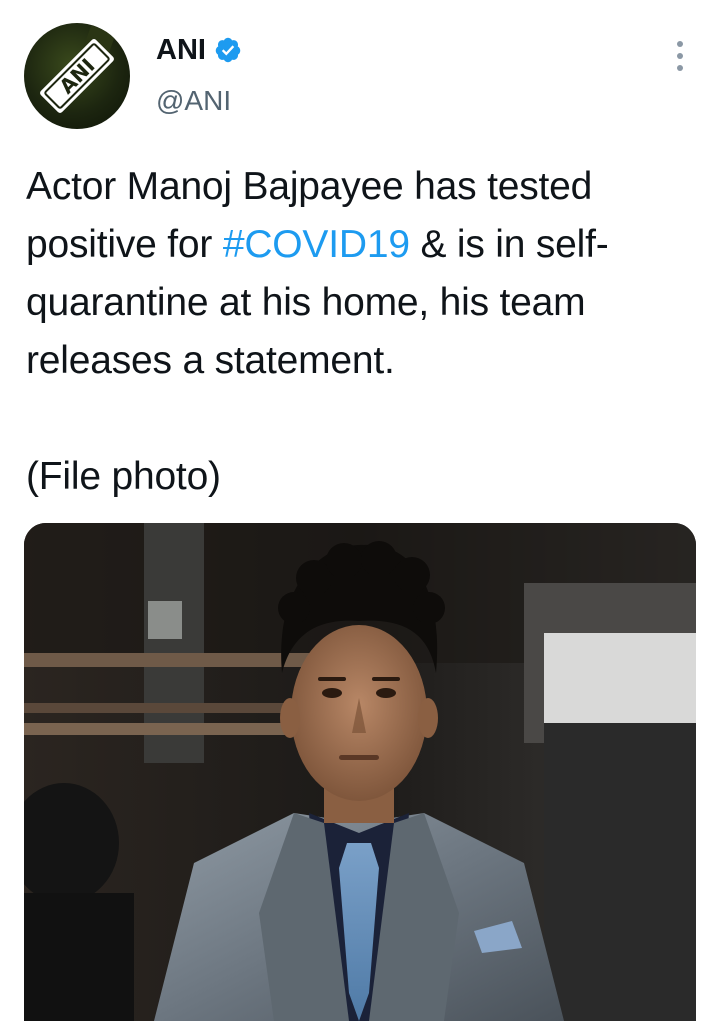  I want to click on tweet-note: (File photo), so click(123, 476).